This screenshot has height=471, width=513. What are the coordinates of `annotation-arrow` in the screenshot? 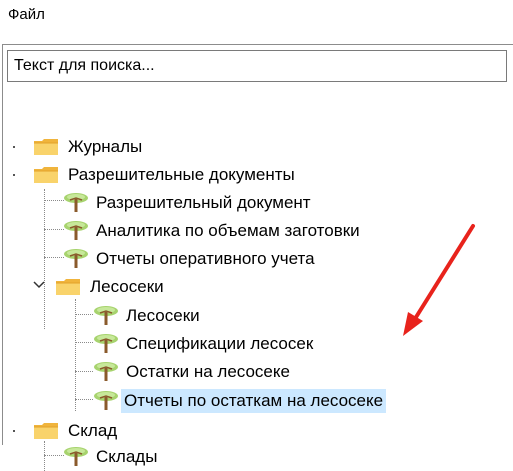 It's located at (439, 280).